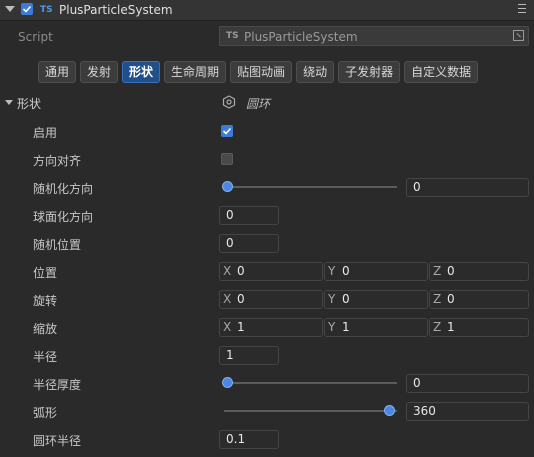 The height and width of the screenshot is (457, 534). Describe the element at coordinates (141, 72) in the screenshot. I see `tab-shape: 形状` at that location.